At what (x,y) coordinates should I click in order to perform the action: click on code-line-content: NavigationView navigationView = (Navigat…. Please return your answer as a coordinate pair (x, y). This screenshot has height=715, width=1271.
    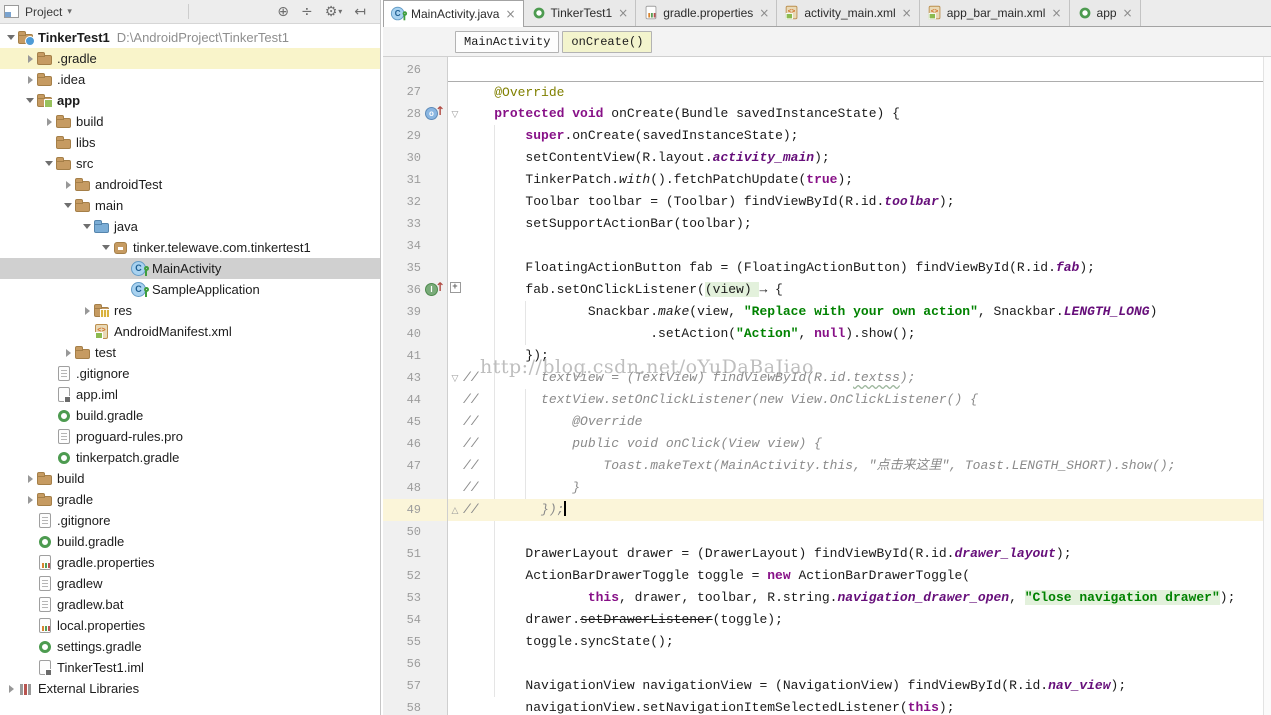
    Looking at the image, I should click on (863, 686).